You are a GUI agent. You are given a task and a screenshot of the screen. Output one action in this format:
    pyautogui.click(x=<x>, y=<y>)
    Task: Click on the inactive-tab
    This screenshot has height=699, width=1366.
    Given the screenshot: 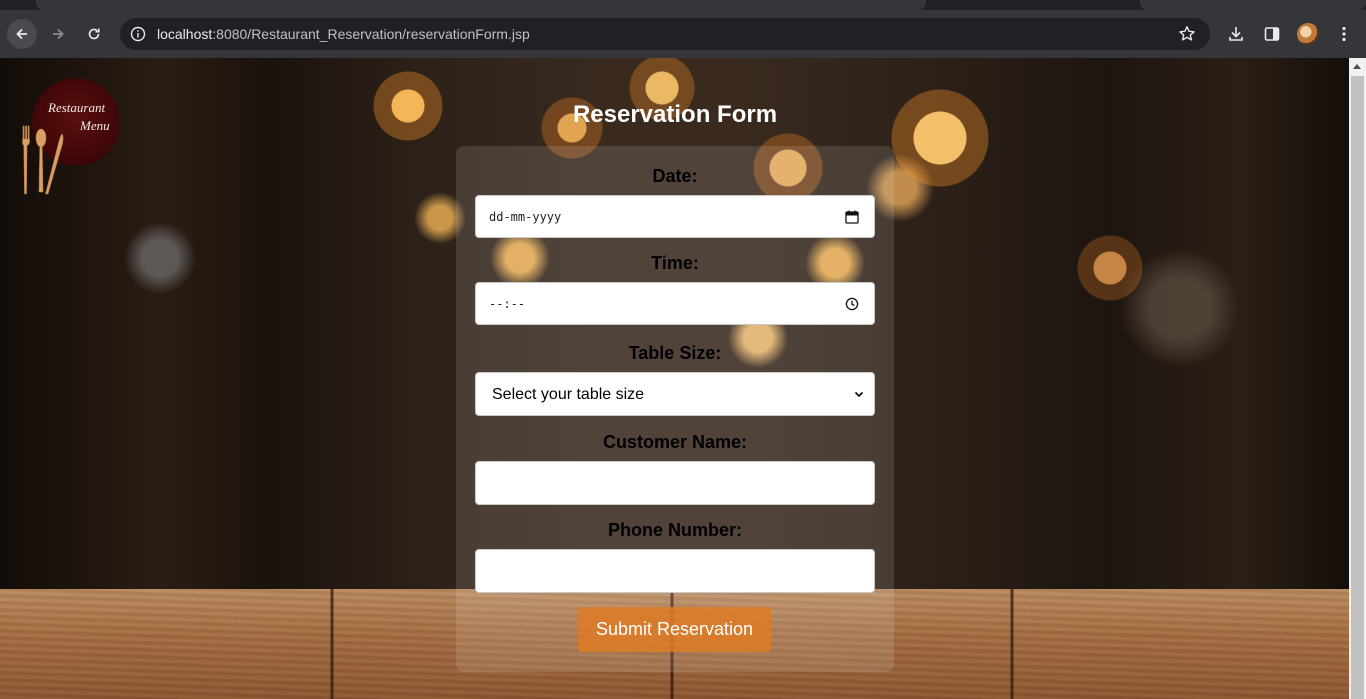 What is the action you would take?
    pyautogui.click(x=1253, y=5)
    